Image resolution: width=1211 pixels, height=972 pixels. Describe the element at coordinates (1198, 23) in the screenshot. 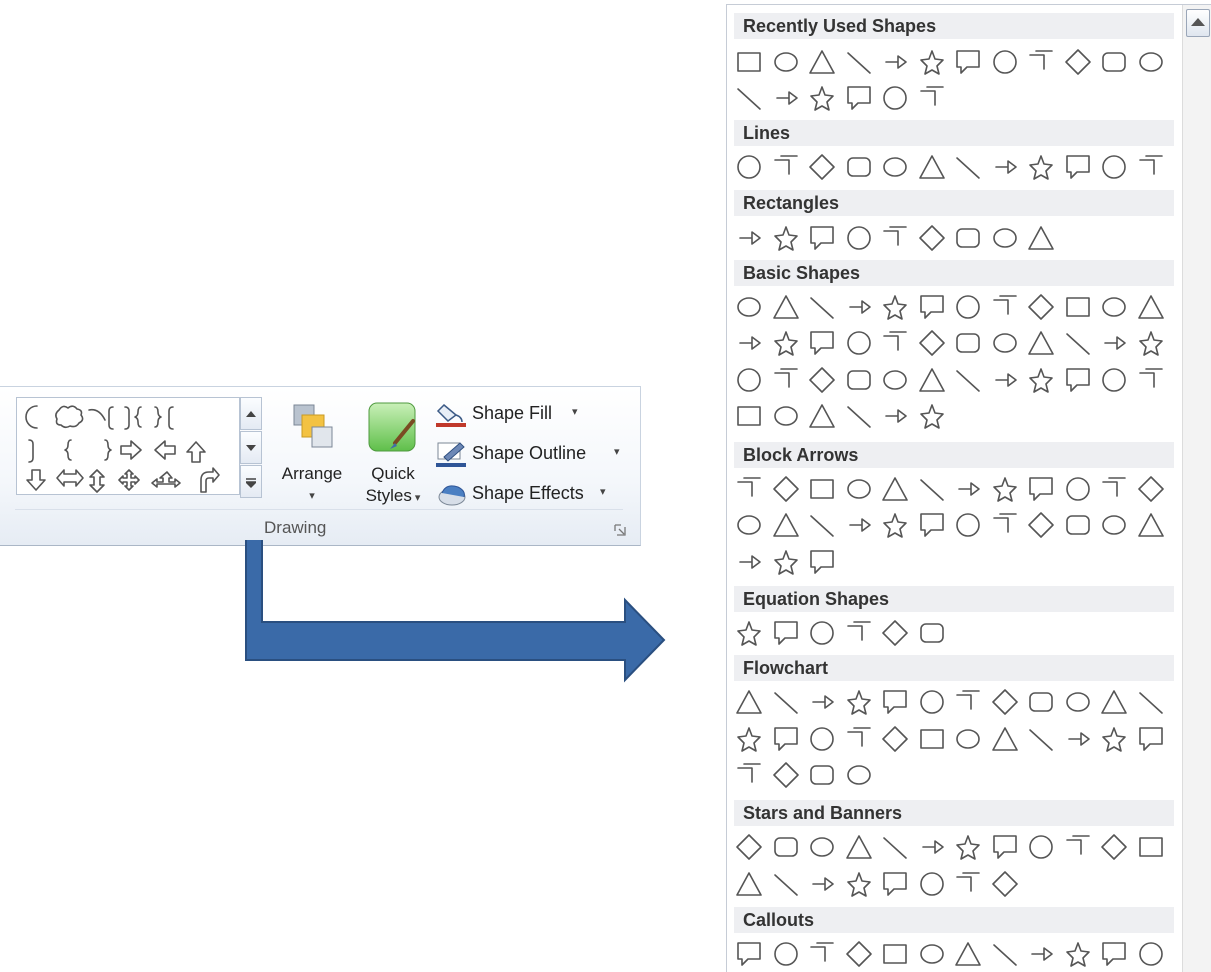

I see `scroll-up-button` at that location.